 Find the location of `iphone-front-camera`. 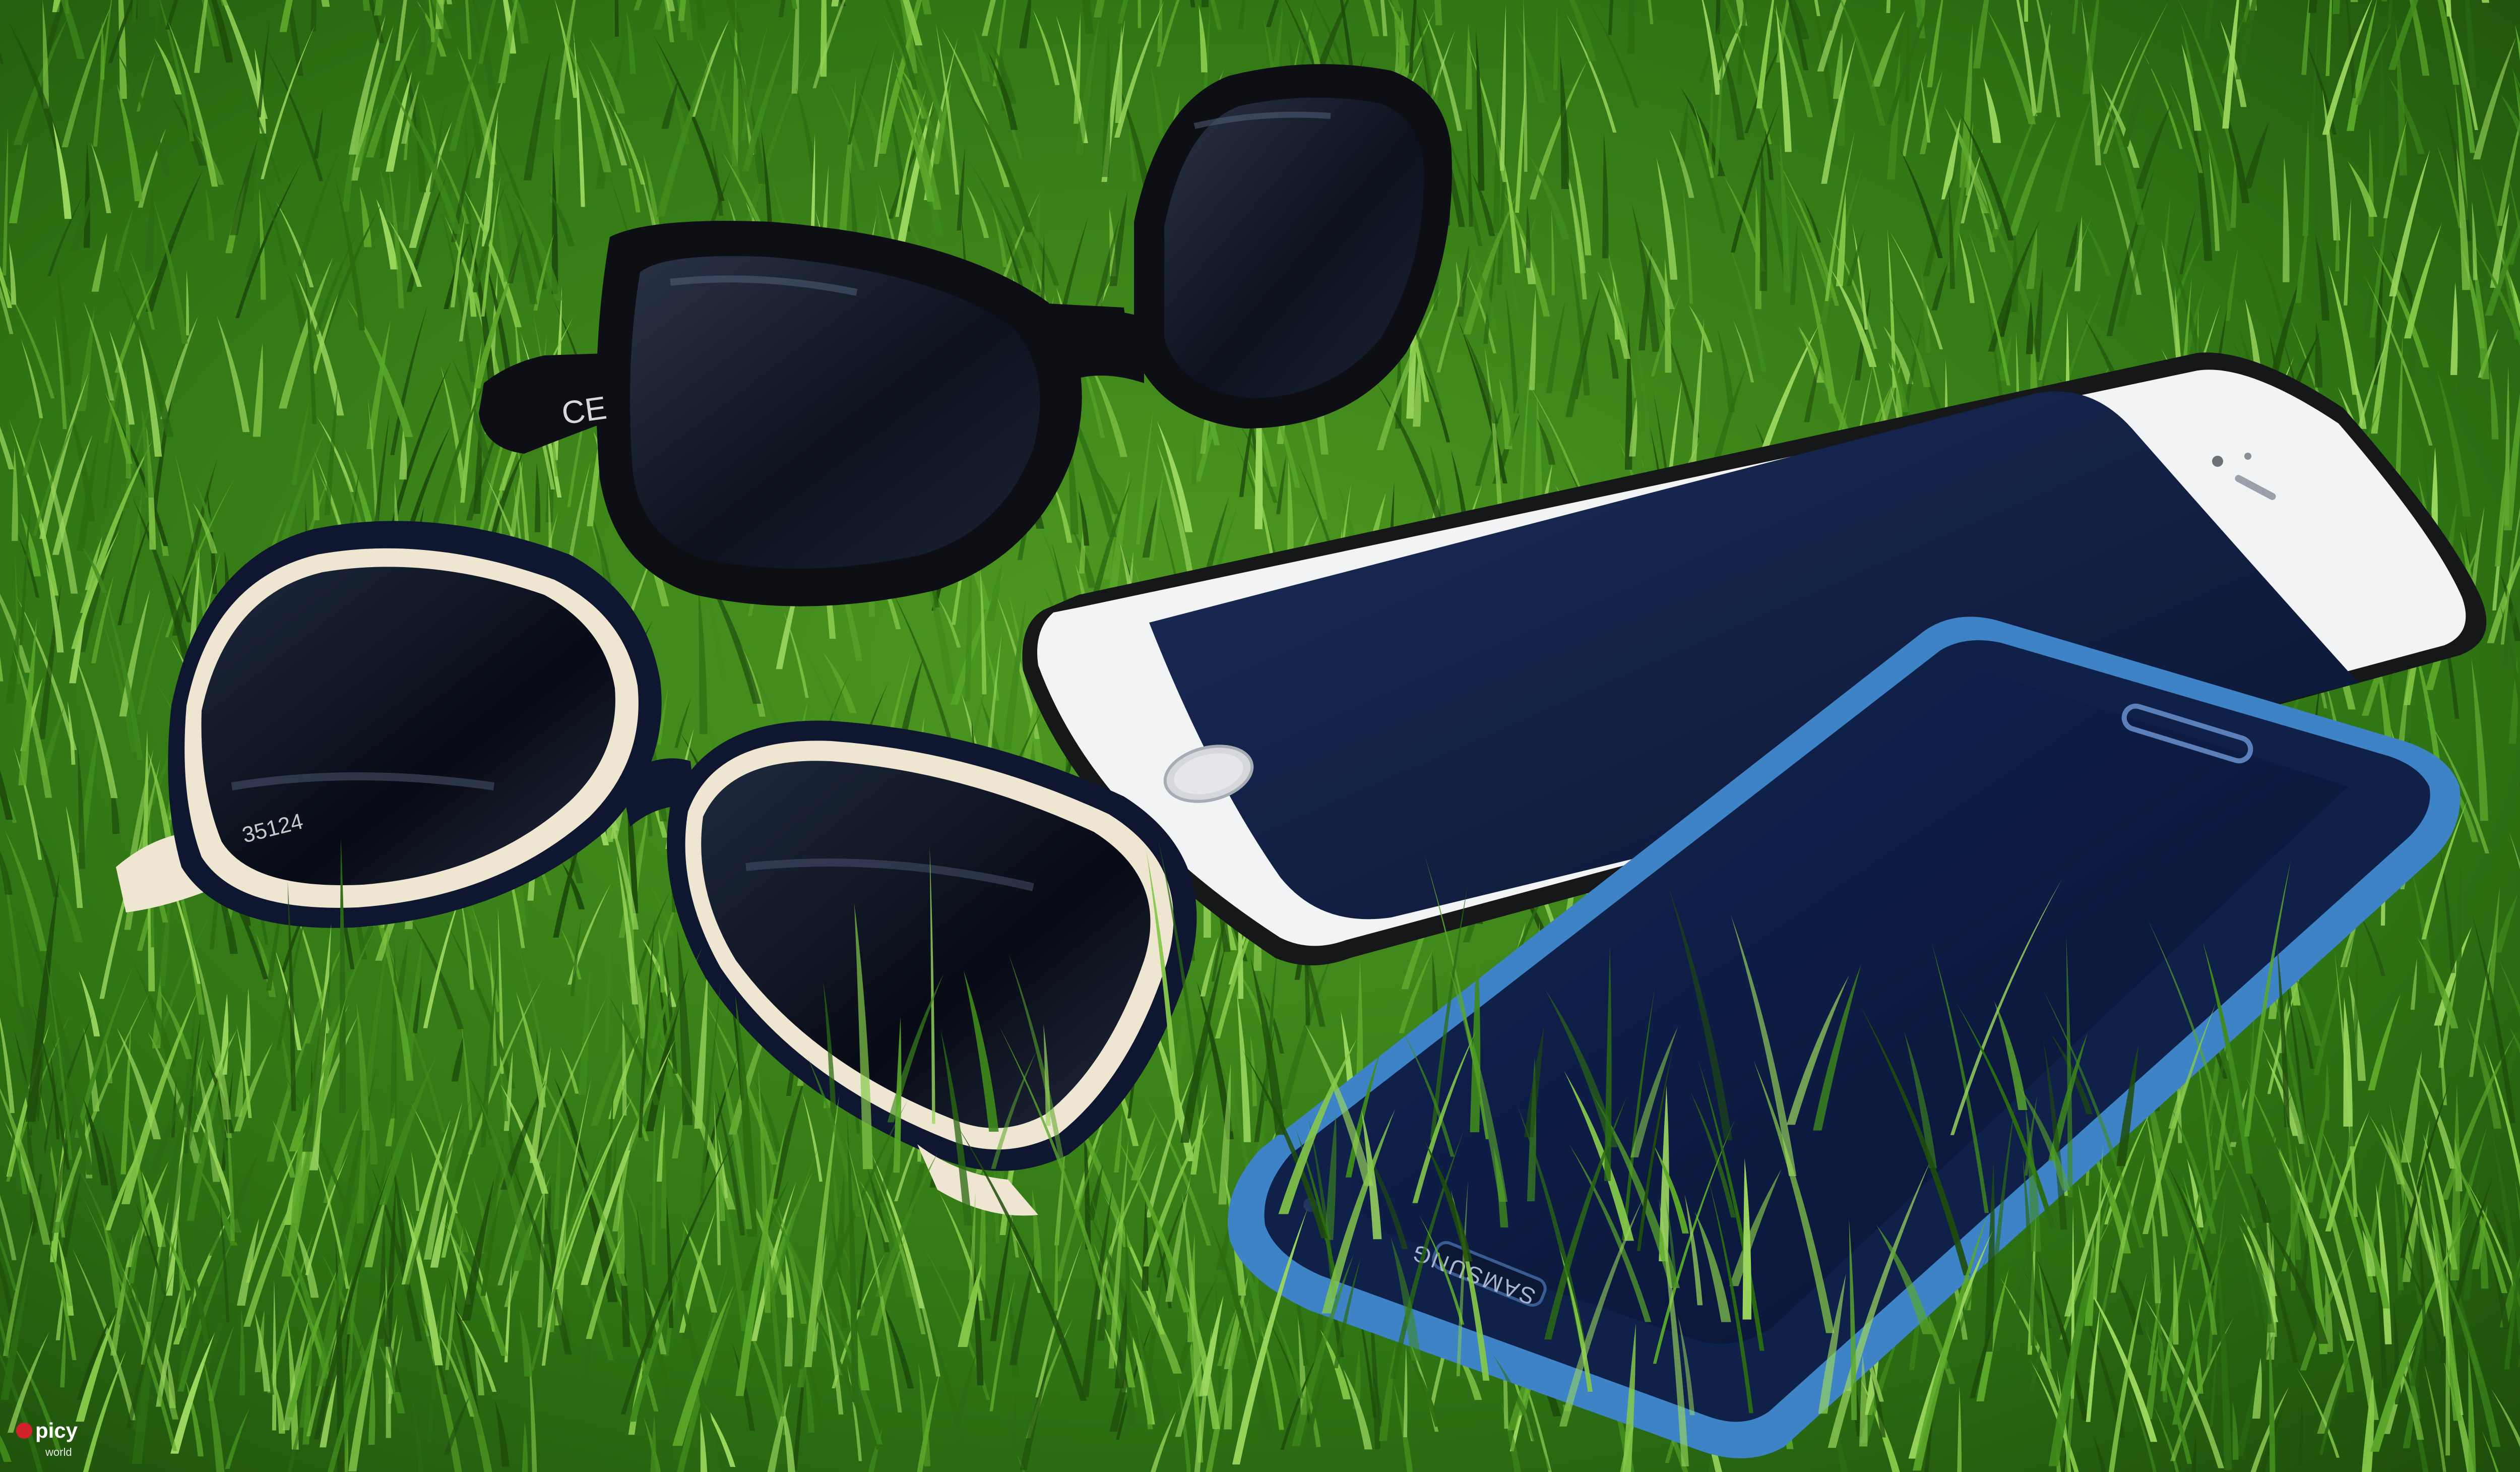

iphone-front-camera is located at coordinates (2217, 462).